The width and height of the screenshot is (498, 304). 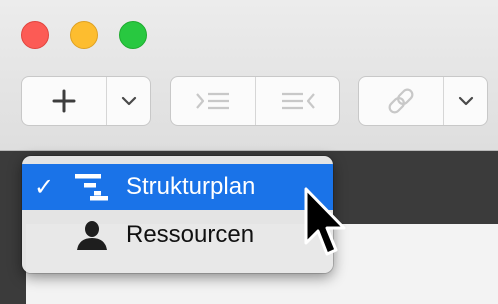 I want to click on menu-item-ressourcen: Ressourcen, so click(x=177, y=235).